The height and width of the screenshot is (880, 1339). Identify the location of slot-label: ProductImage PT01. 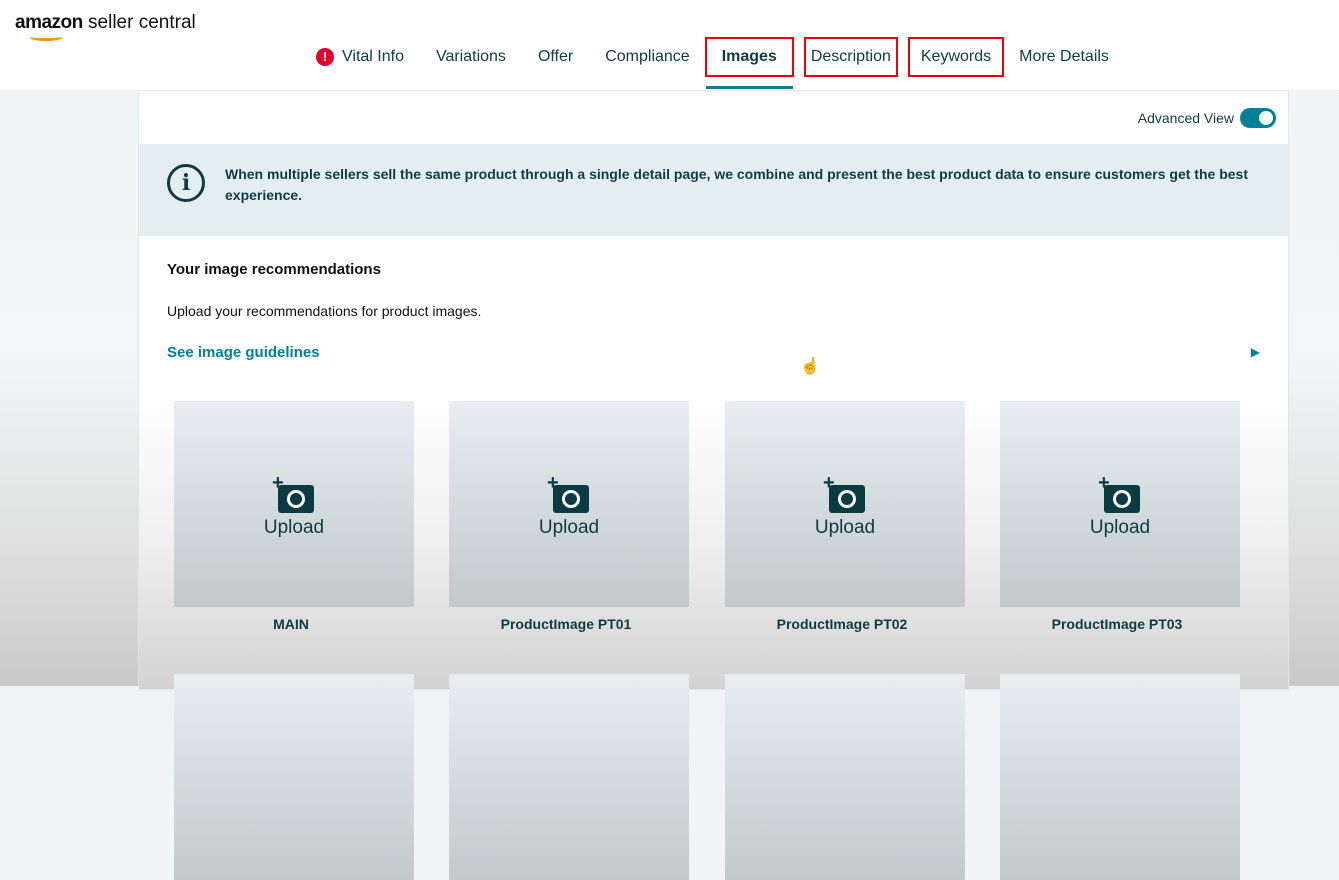
(566, 624).